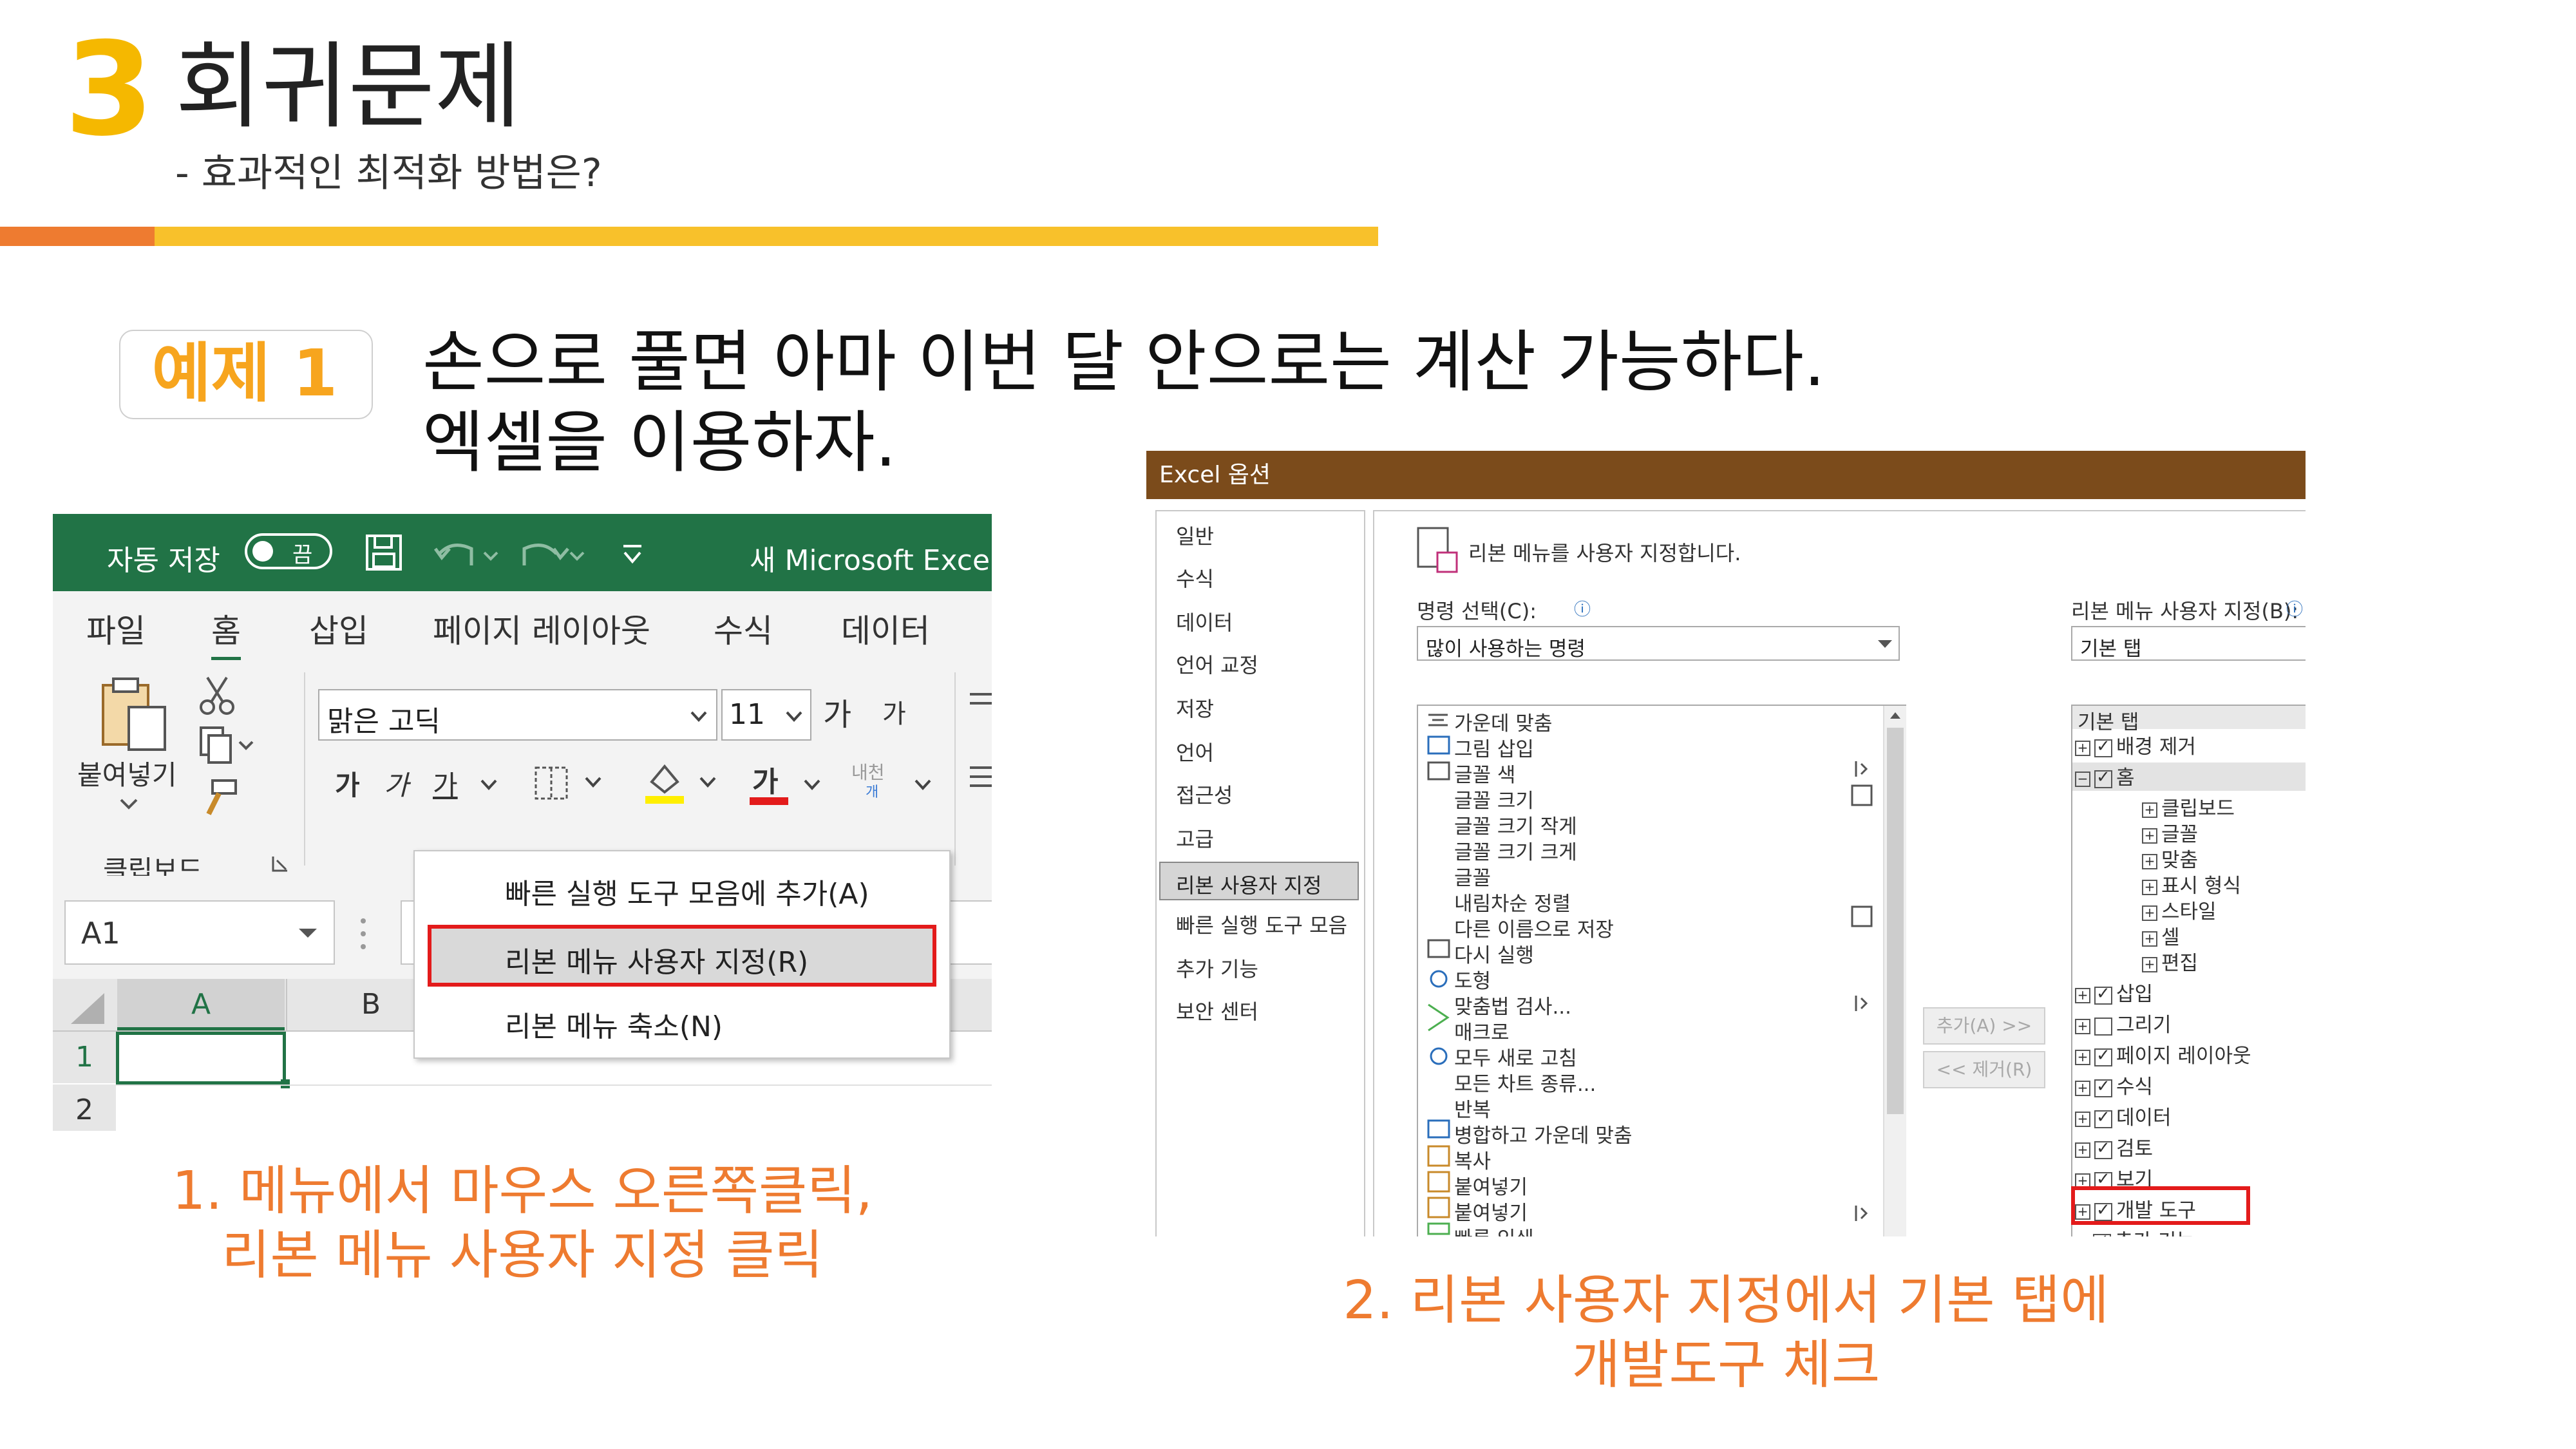  I want to click on sidebar-item-trust-center: 보안 센터, so click(1217, 1010).